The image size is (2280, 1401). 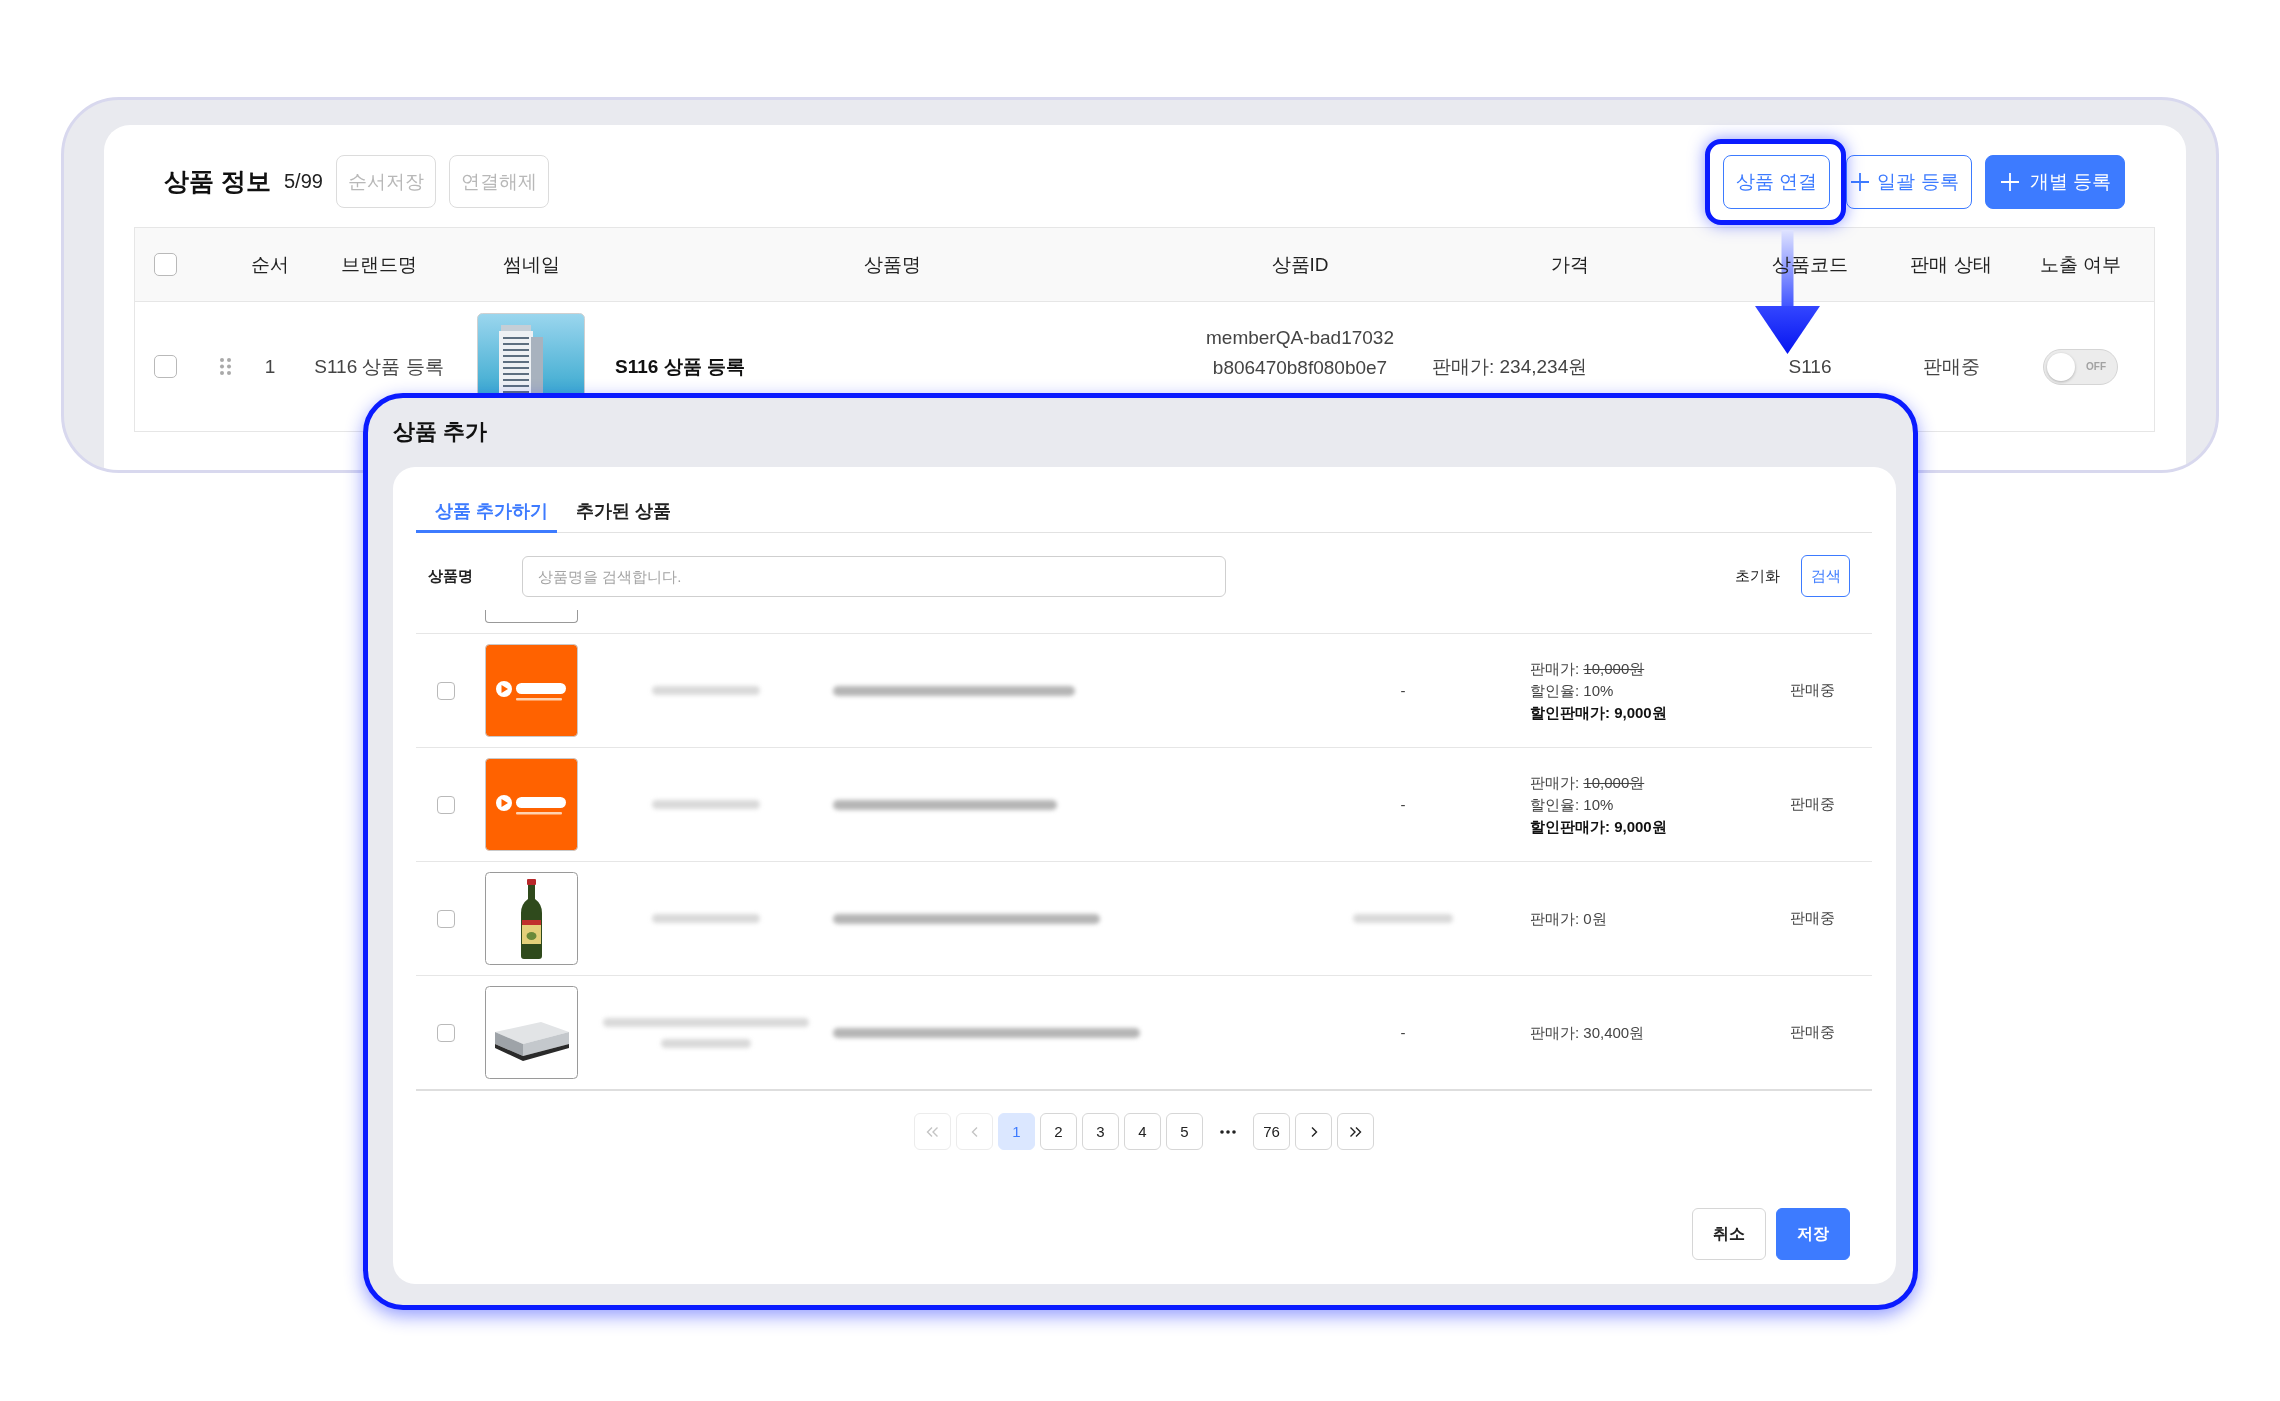 What do you see at coordinates (303, 181) in the screenshot?
I see `item-count: 5/99` at bounding box center [303, 181].